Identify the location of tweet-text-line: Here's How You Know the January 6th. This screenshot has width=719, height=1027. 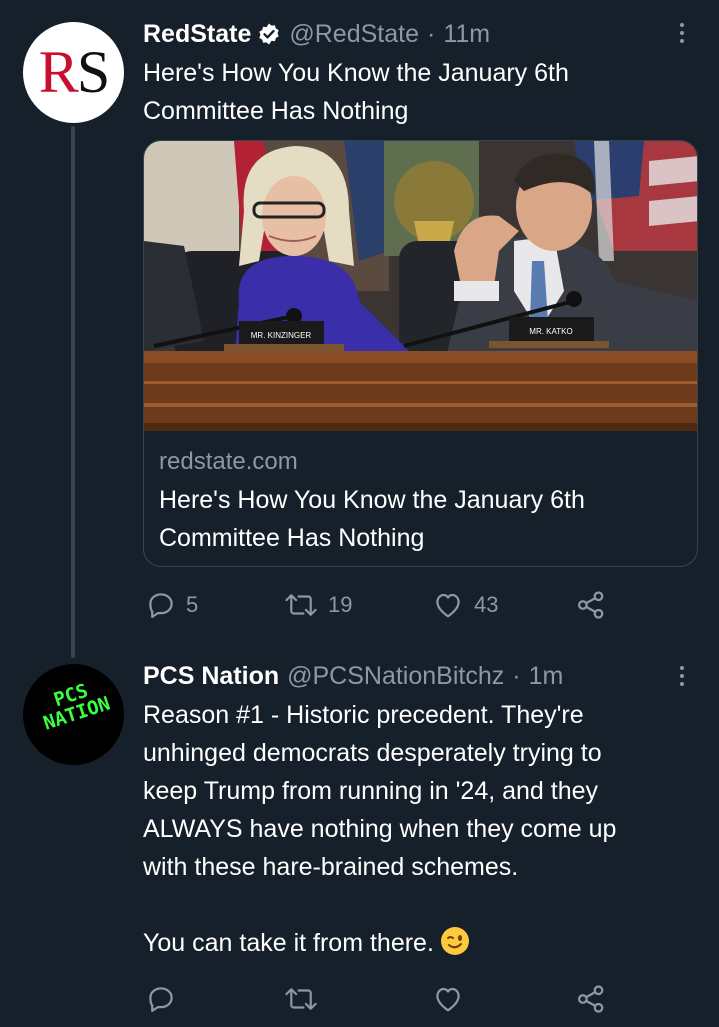
(356, 73).